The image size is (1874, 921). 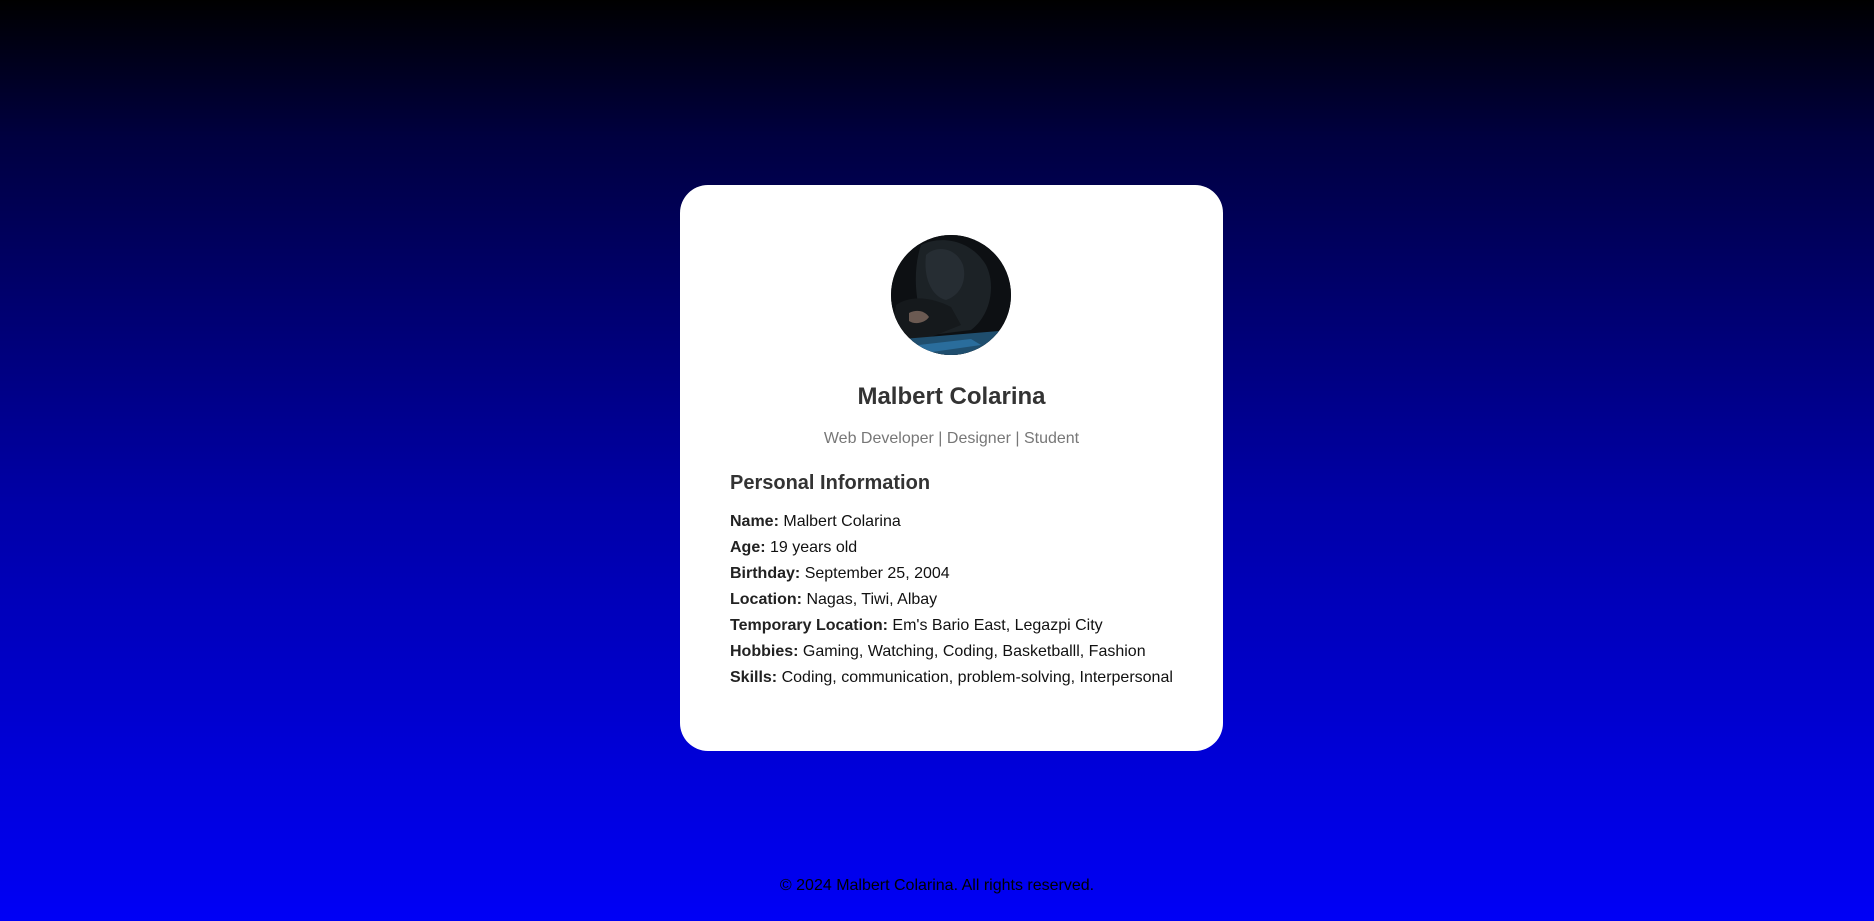 What do you see at coordinates (809, 625) in the screenshot?
I see `info-label: Temporary Location:` at bounding box center [809, 625].